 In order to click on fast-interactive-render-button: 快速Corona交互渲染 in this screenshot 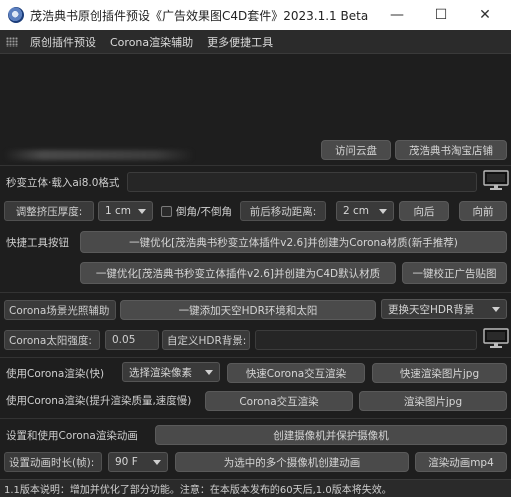, I will do `click(296, 373)`.